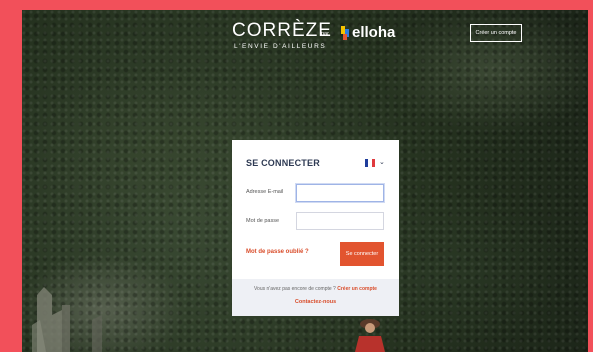  What do you see at coordinates (370, 335) in the screenshot?
I see `hiker-image` at bounding box center [370, 335].